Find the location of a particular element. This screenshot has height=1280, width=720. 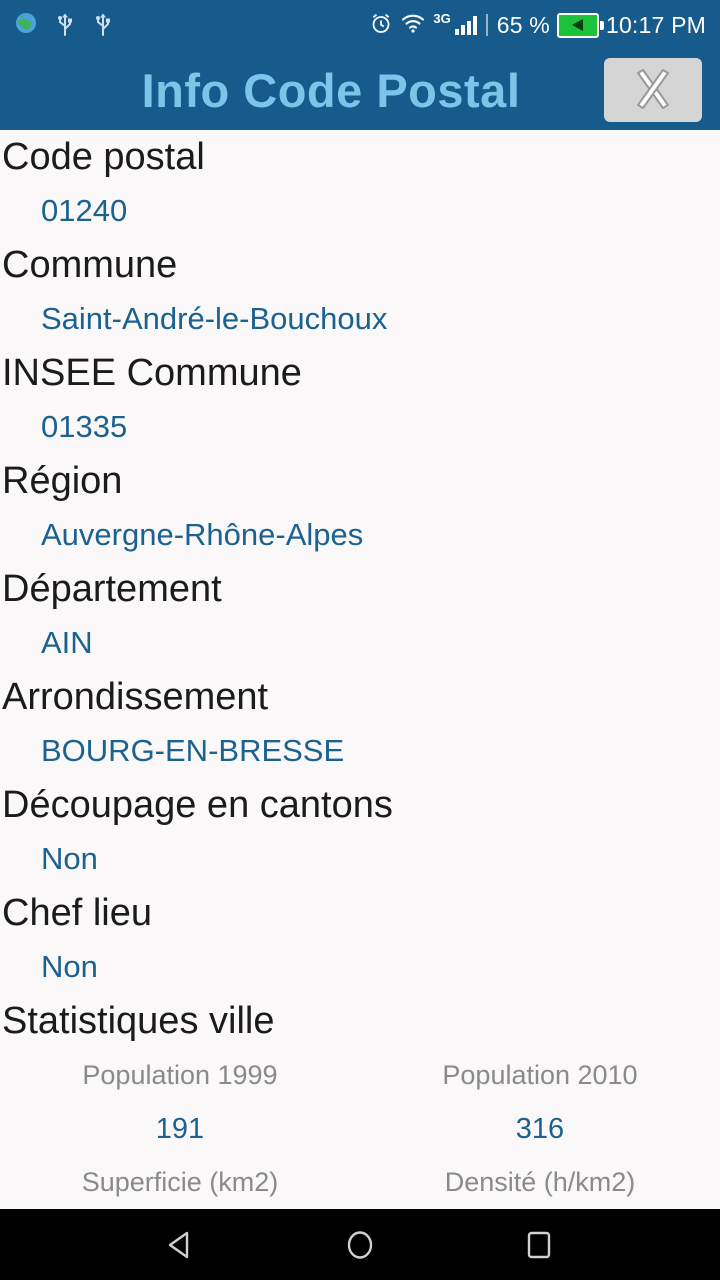

battery-percent-label: 65 % is located at coordinates (523, 24).